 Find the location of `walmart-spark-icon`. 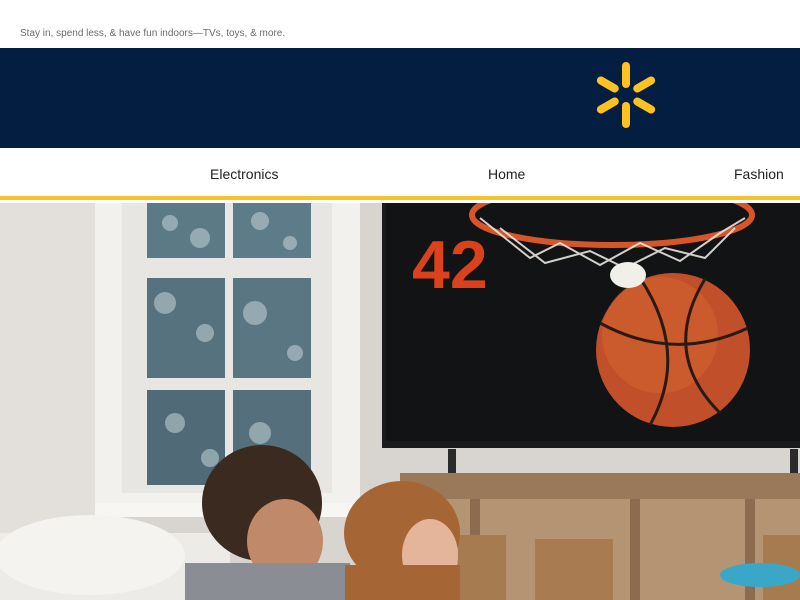

walmart-spark-icon is located at coordinates (626, 95).